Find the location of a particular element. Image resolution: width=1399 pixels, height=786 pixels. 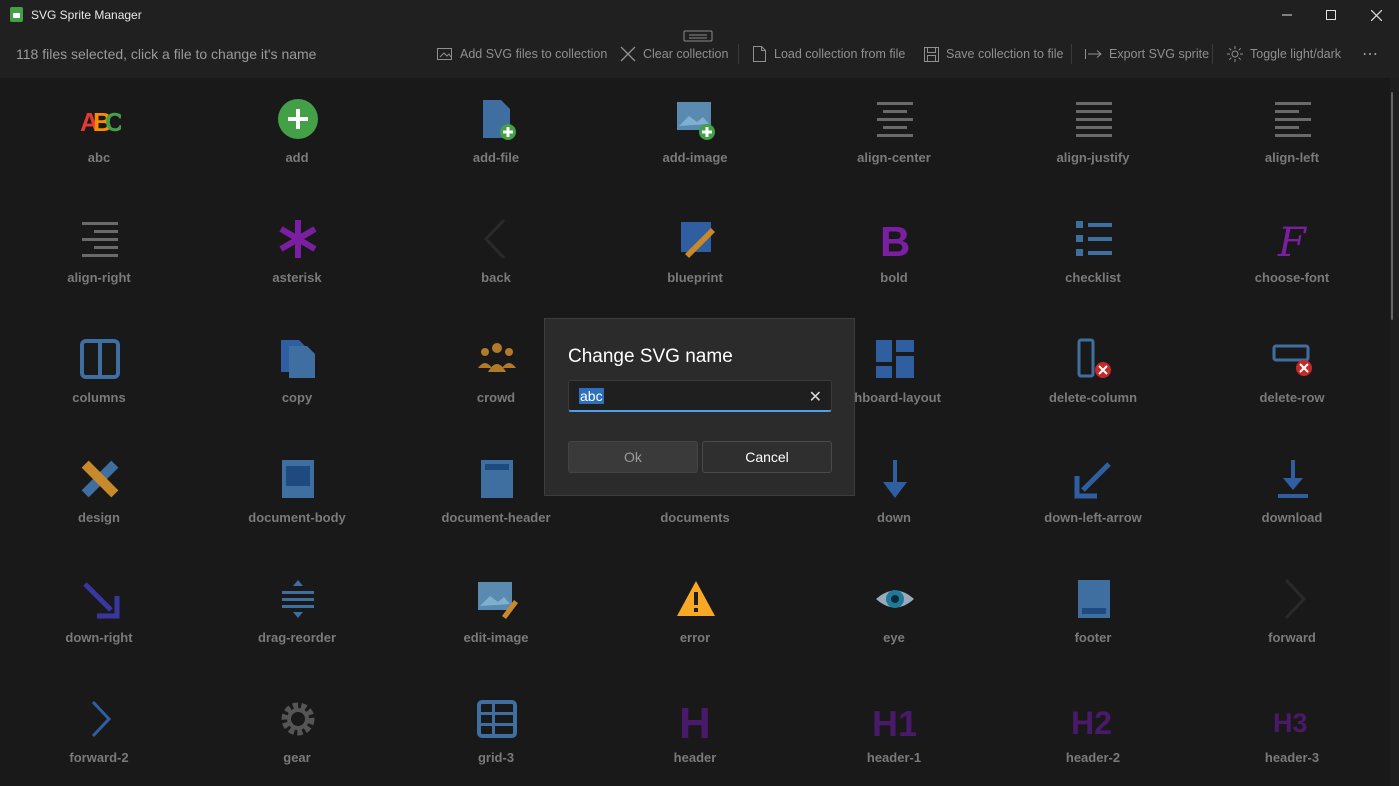

icon-tile-label: error is located at coordinates (695, 637).